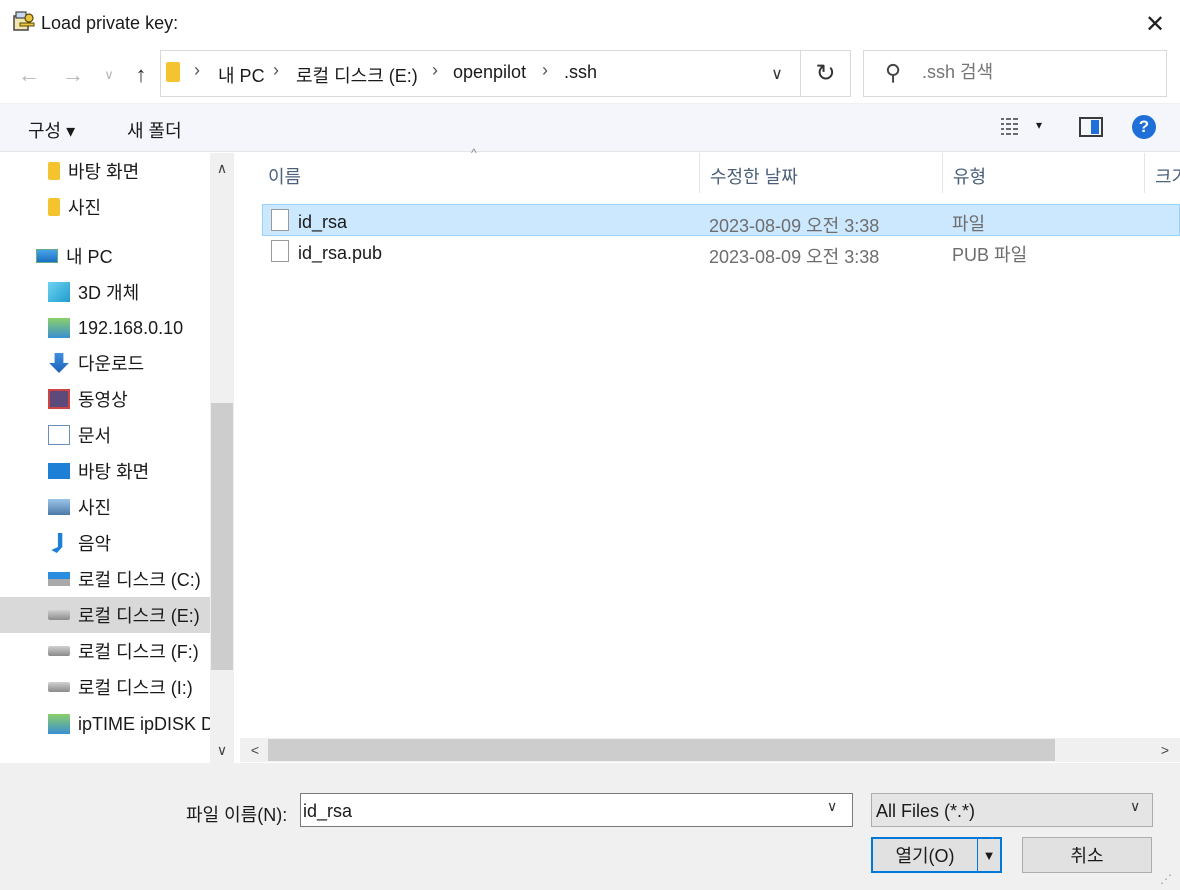  I want to click on download-icon, so click(59, 363).